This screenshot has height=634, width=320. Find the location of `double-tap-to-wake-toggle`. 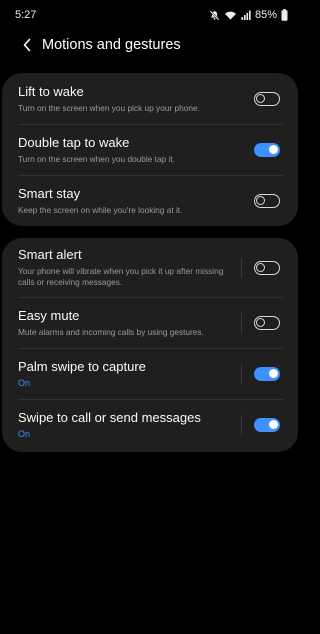

double-tap-to-wake-toggle is located at coordinates (267, 149).